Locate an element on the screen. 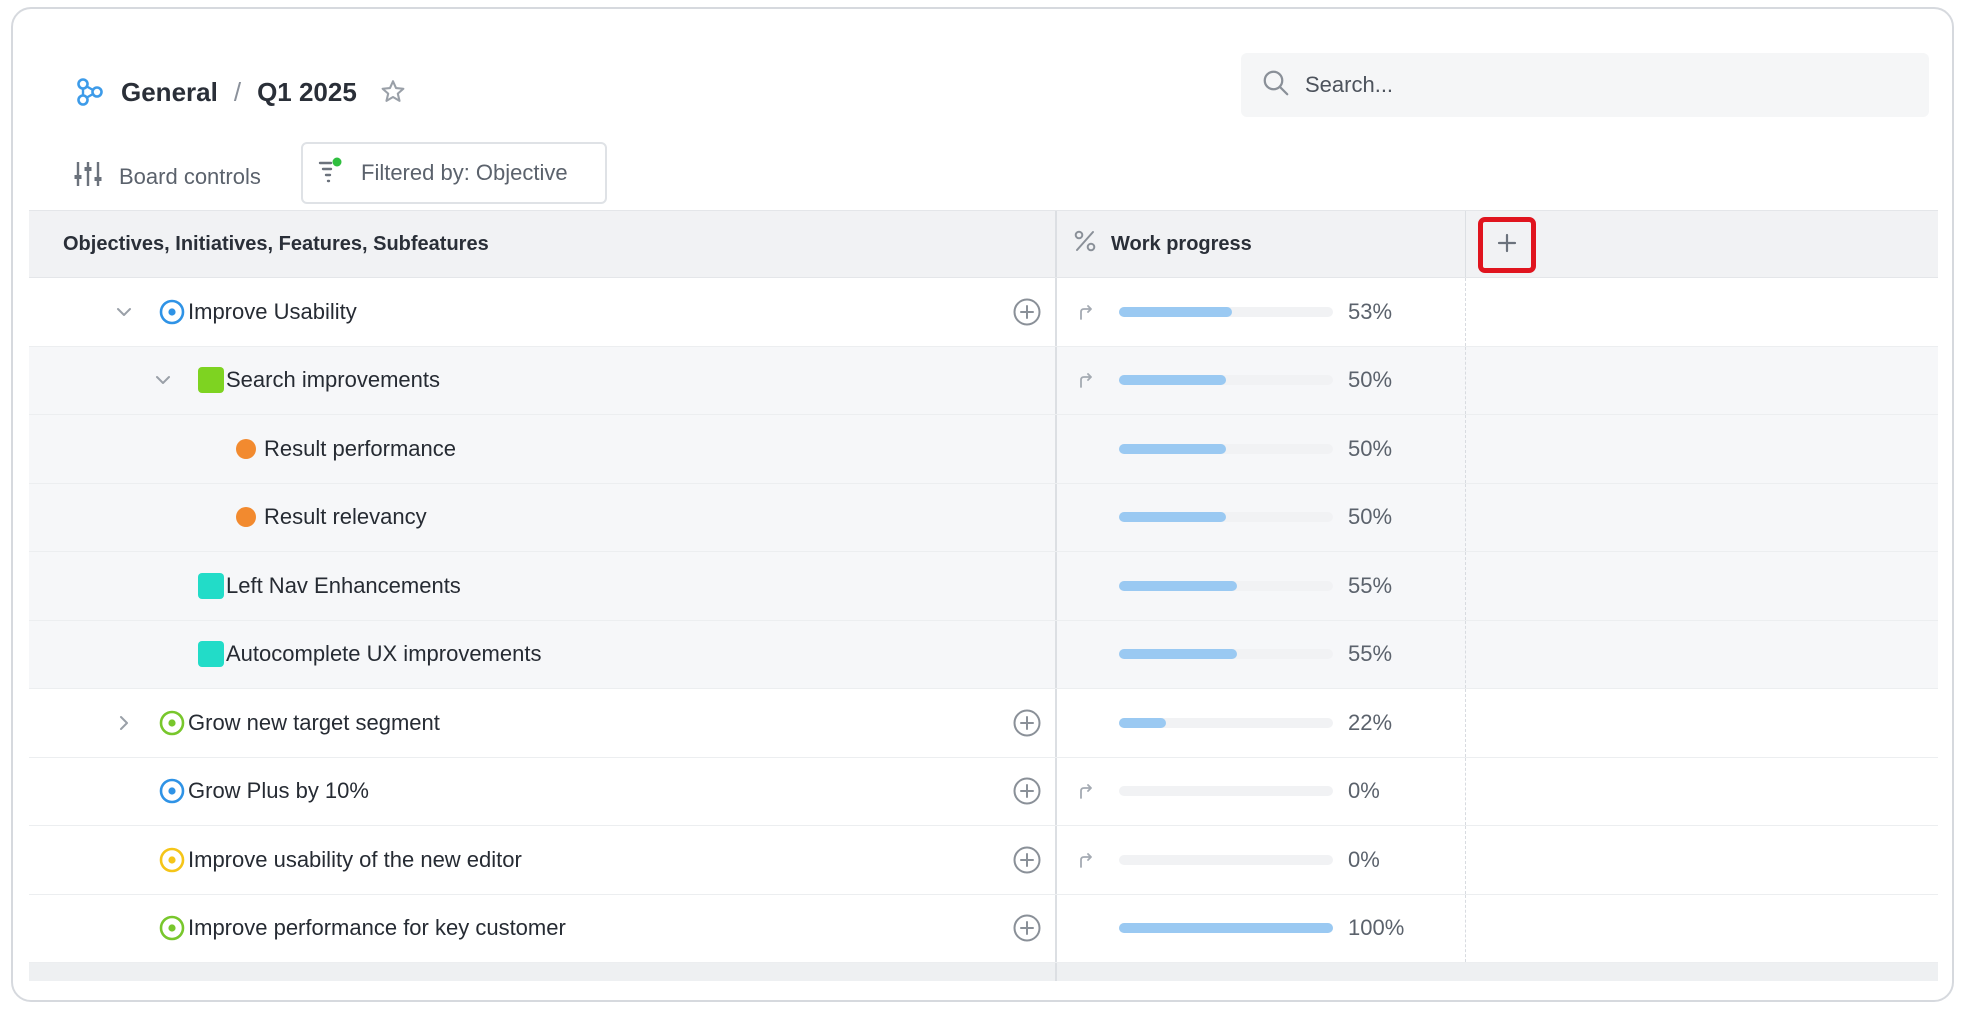 The width and height of the screenshot is (1965, 1016). name-cell: Autocomplete UX improvements is located at coordinates (543, 654).